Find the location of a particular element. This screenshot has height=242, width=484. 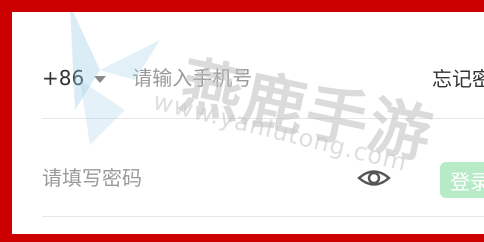

password-input is located at coordinates (187, 178).